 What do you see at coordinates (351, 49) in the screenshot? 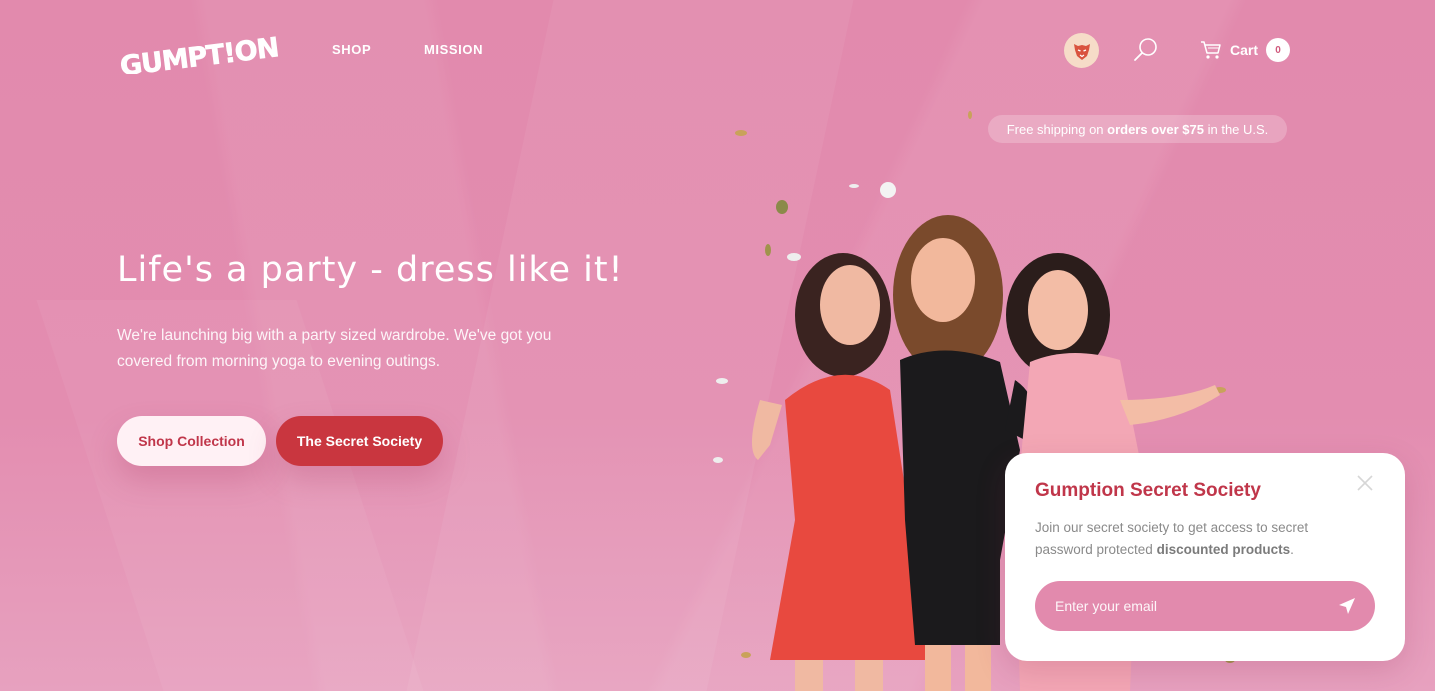
I see `nav-shop: SHOP` at bounding box center [351, 49].